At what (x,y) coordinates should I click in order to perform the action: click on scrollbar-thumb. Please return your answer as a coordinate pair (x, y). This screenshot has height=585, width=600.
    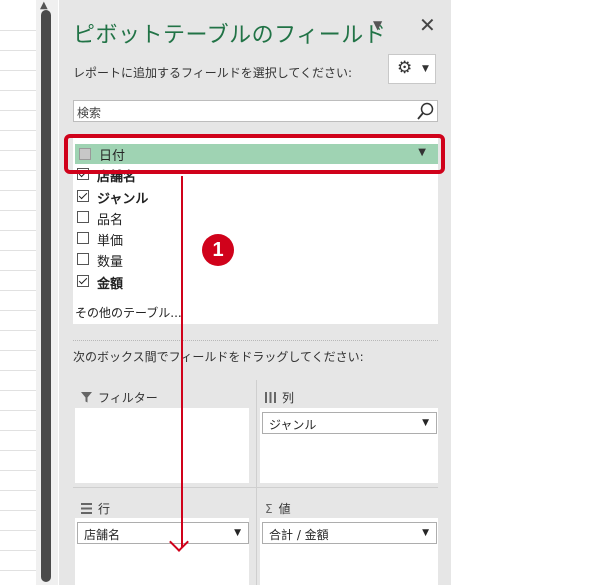
    Looking at the image, I should click on (46, 296).